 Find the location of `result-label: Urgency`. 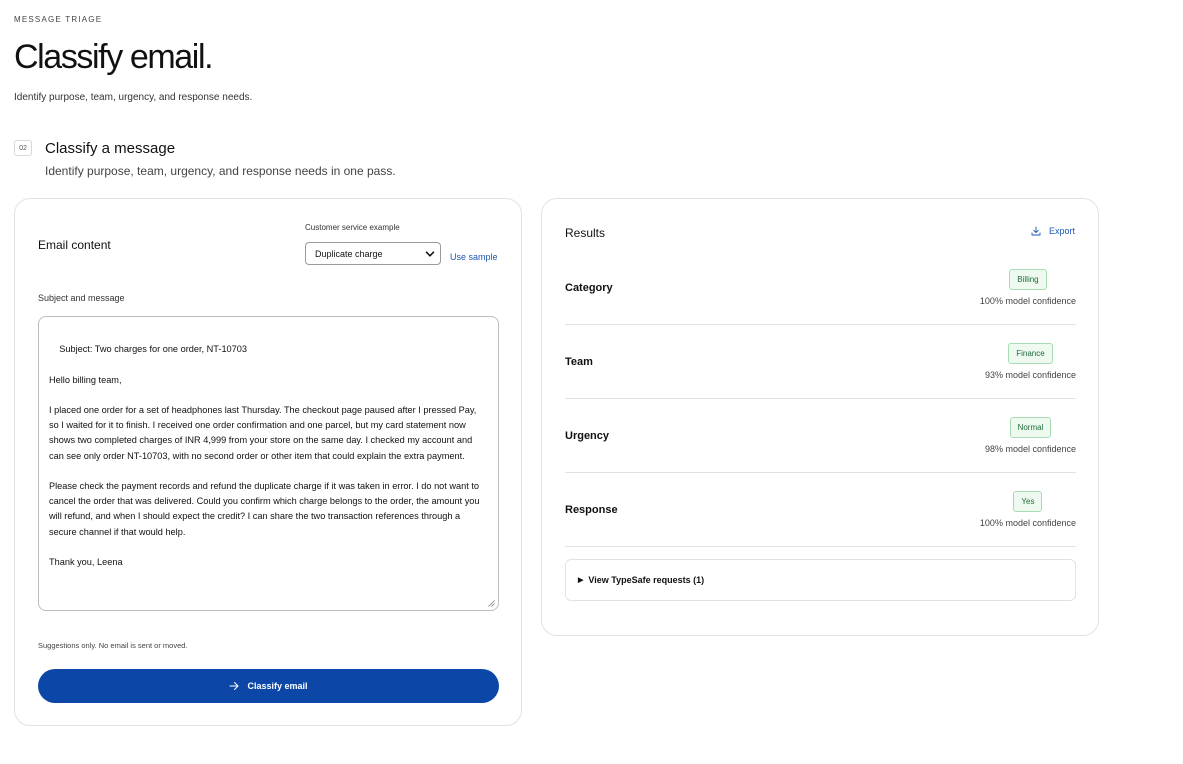

result-label: Urgency is located at coordinates (587, 435).